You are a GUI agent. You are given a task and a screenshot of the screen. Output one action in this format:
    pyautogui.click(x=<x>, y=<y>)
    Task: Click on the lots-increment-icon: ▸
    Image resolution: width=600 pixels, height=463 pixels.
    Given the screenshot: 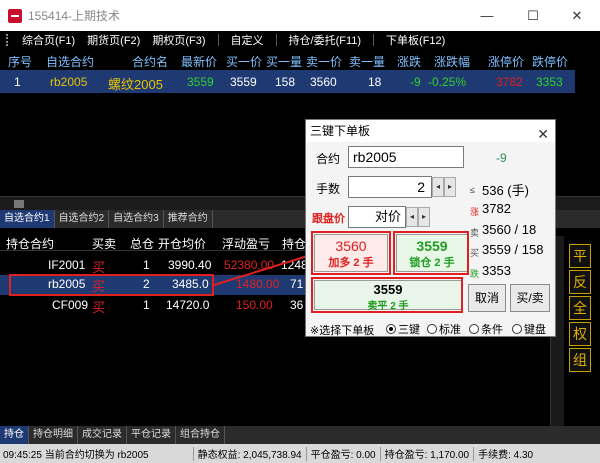 What is the action you would take?
    pyautogui.click(x=450, y=187)
    